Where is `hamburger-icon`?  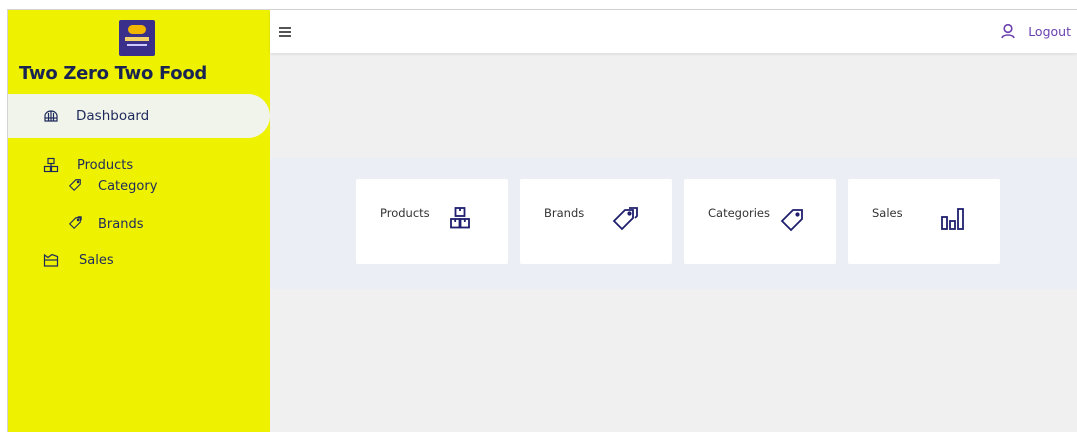 hamburger-icon is located at coordinates (285, 32).